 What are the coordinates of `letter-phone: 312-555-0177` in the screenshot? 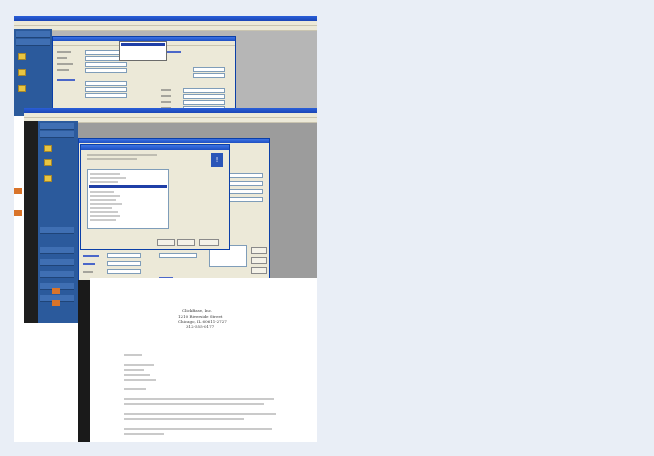 It's located at (200, 326).